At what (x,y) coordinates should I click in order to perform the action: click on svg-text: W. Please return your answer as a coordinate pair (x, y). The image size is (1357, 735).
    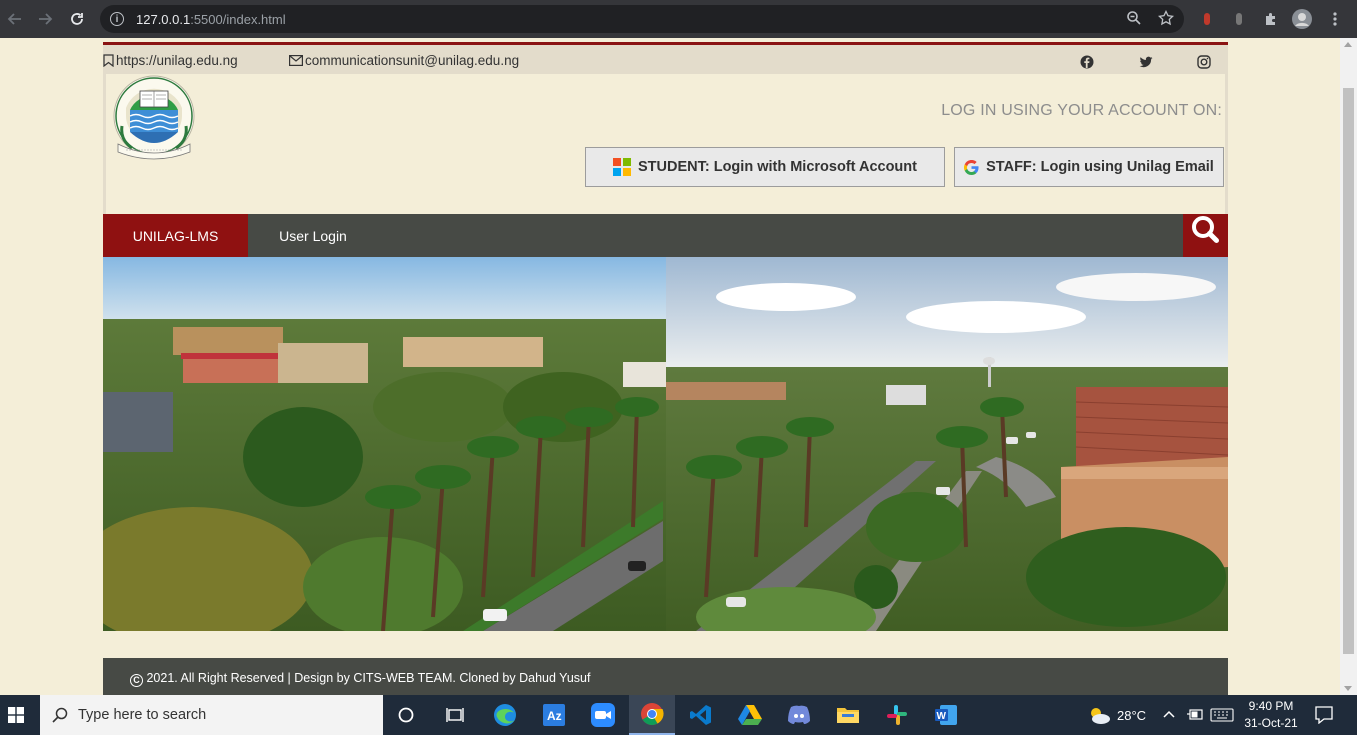
    Looking at the image, I should click on (942, 716).